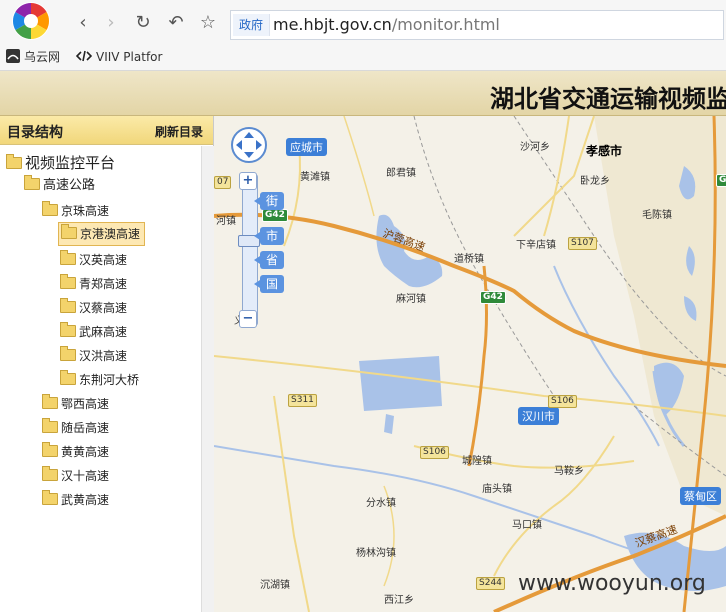 This screenshot has width=726, height=612. What do you see at coordinates (85, 404) in the screenshot?
I see `tree-node-label: 鄂西高速` at bounding box center [85, 404].